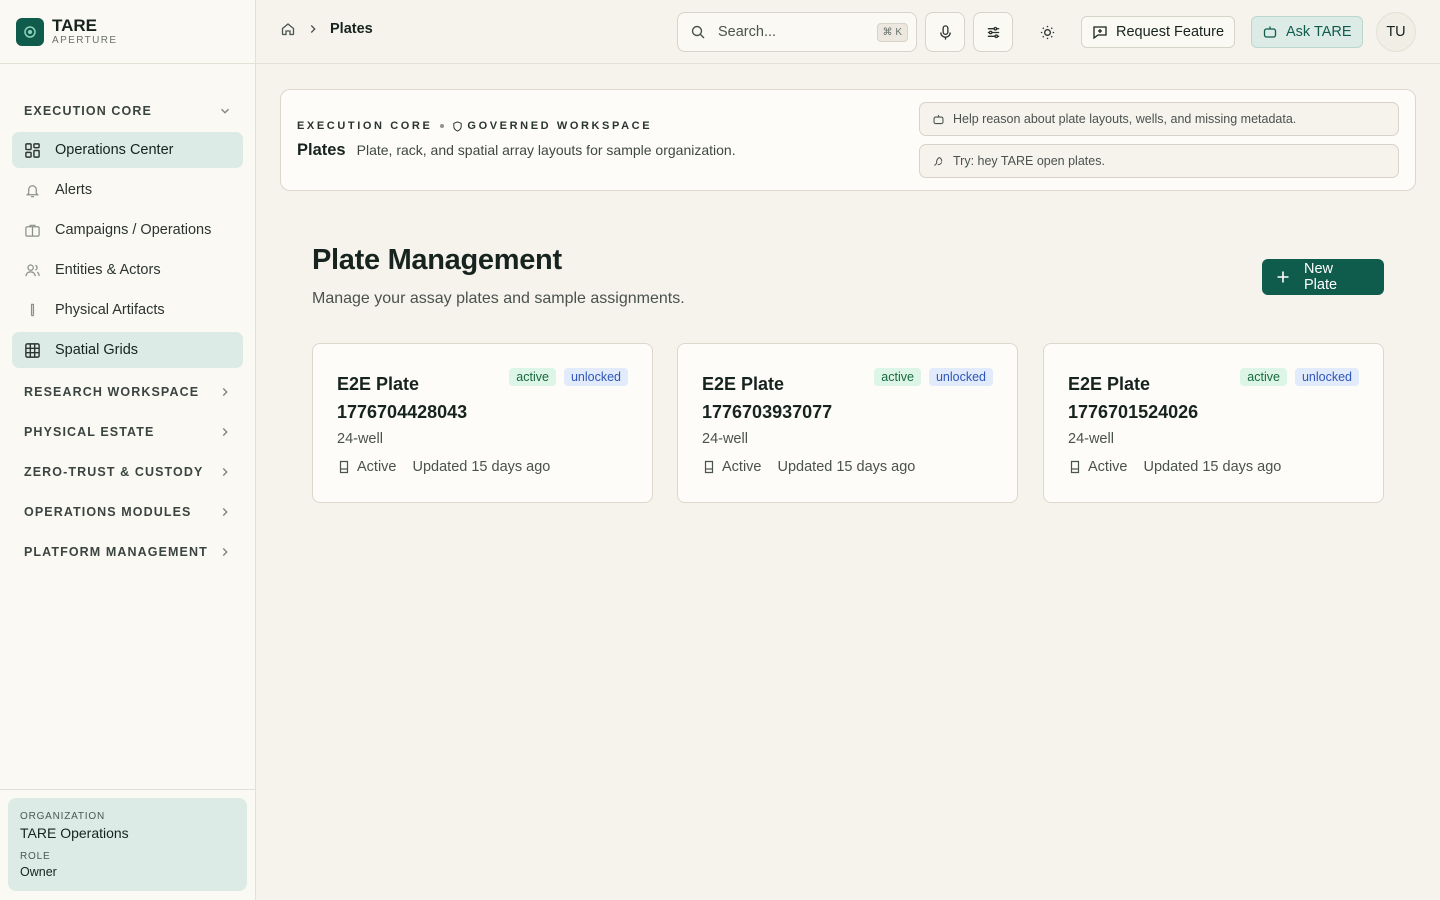 The width and height of the screenshot is (1440, 900). What do you see at coordinates (288, 29) in the screenshot?
I see `home-icon` at bounding box center [288, 29].